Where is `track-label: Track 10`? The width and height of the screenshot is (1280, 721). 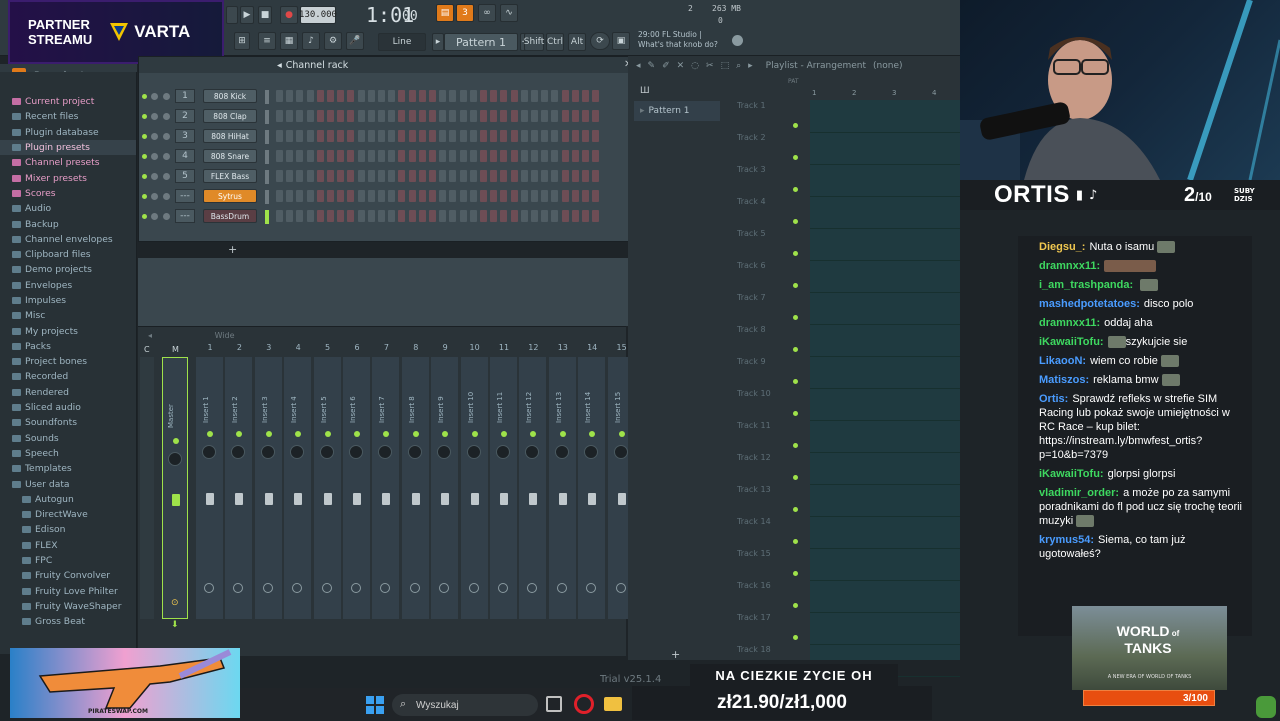
track-label: Track 10 is located at coordinates (767, 393).